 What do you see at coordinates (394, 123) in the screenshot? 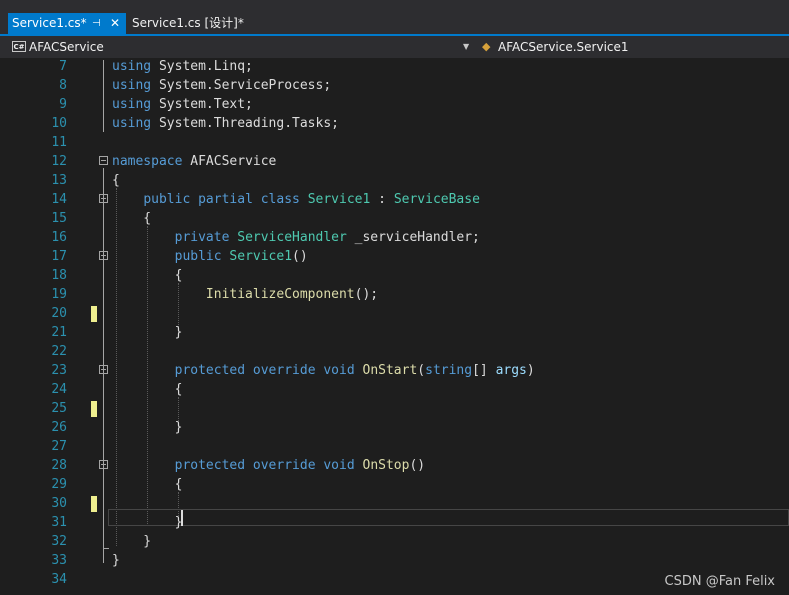
I see `code-line: 10 using System.Threading.Tasks;` at bounding box center [394, 123].